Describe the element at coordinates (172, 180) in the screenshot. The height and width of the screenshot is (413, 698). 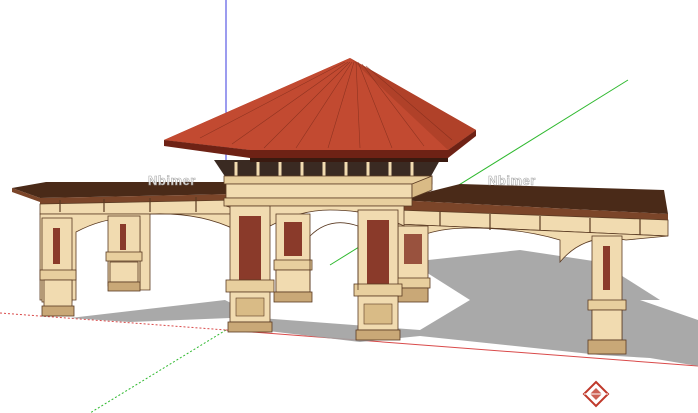
I see `watermark-left: Nbimer` at that location.